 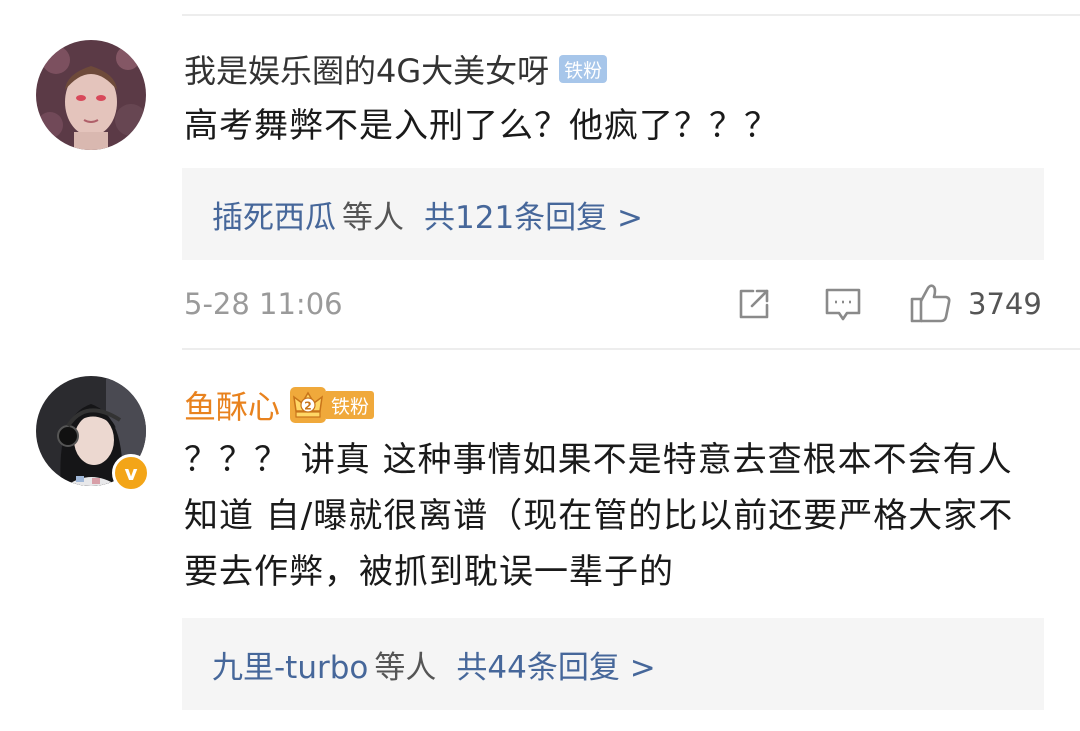 I want to click on avatar, so click(x=91, y=95).